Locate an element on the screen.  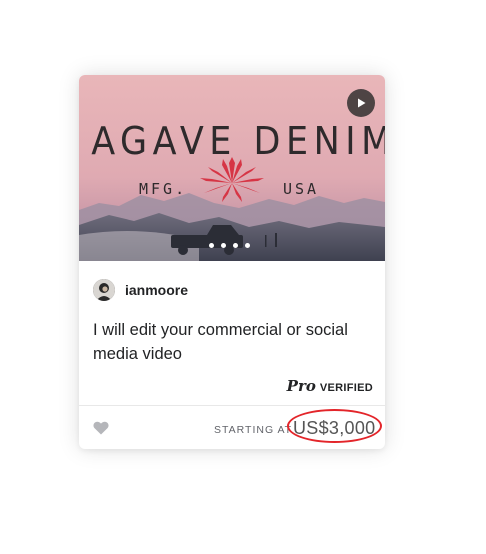
play-video-button is located at coordinates (361, 103).